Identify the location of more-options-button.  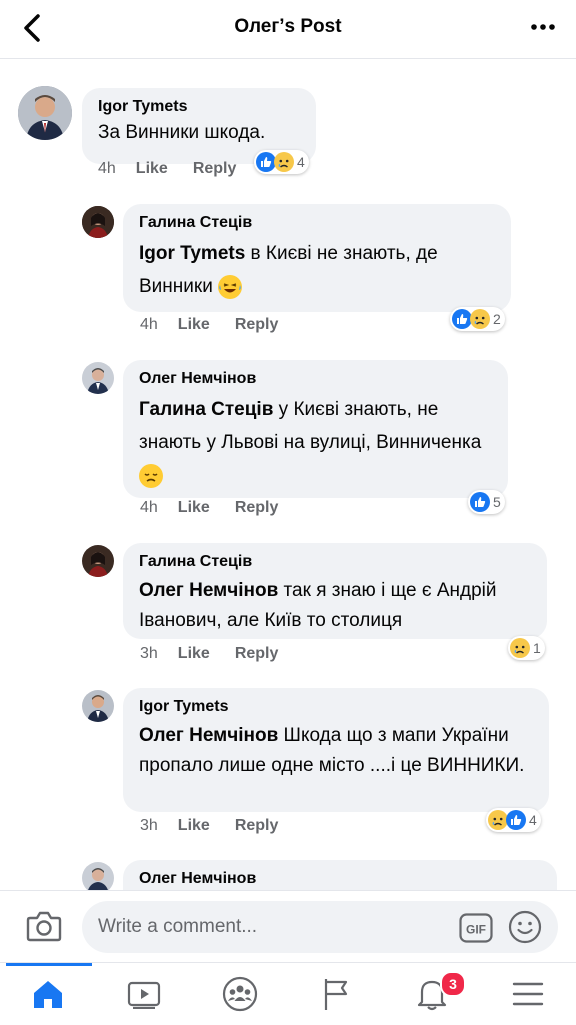
(543, 27).